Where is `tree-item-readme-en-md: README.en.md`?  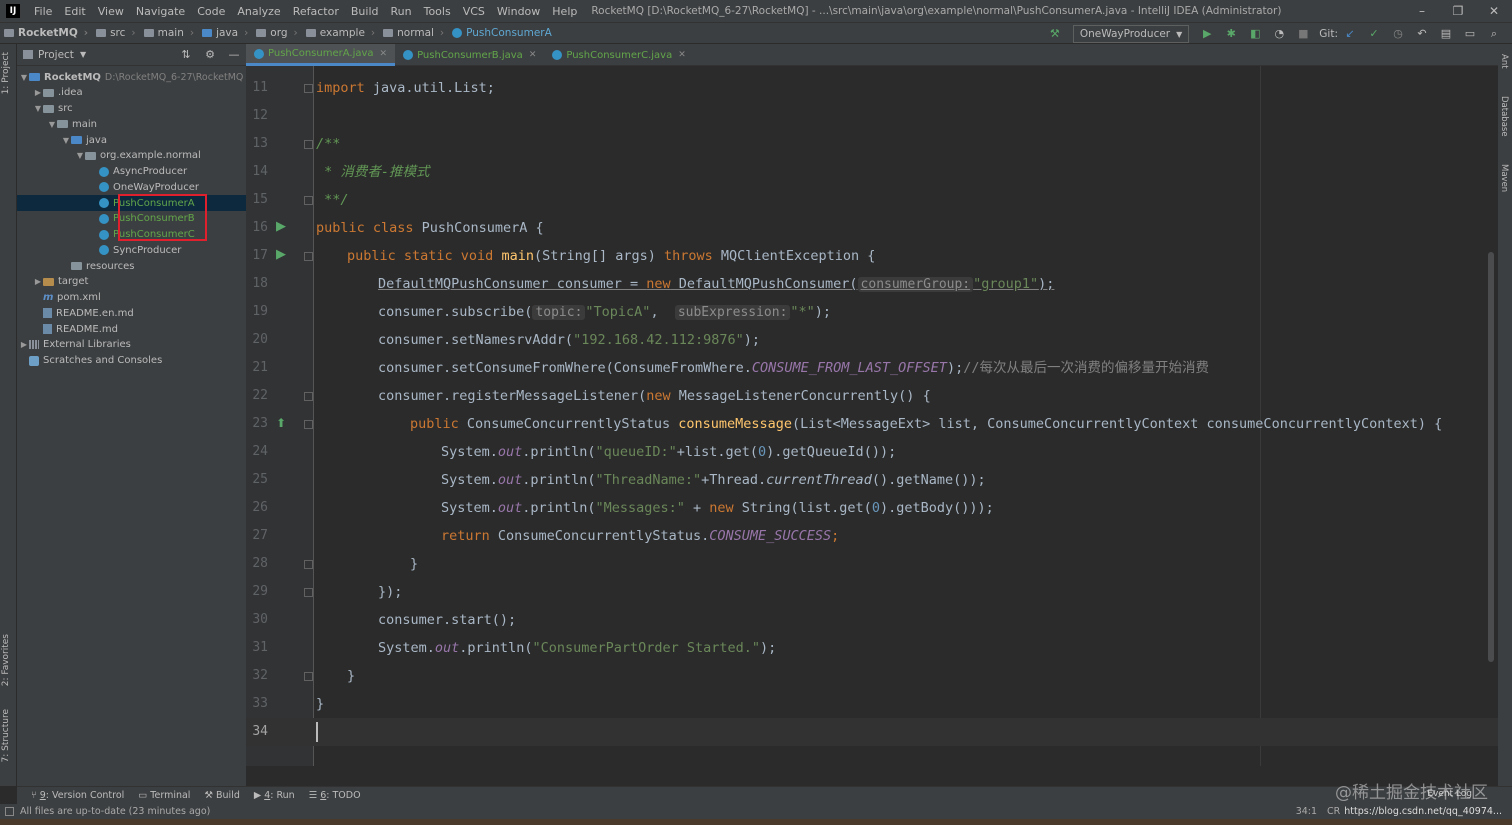
tree-item-readme-en-md: README.en.md is located at coordinates (131, 313).